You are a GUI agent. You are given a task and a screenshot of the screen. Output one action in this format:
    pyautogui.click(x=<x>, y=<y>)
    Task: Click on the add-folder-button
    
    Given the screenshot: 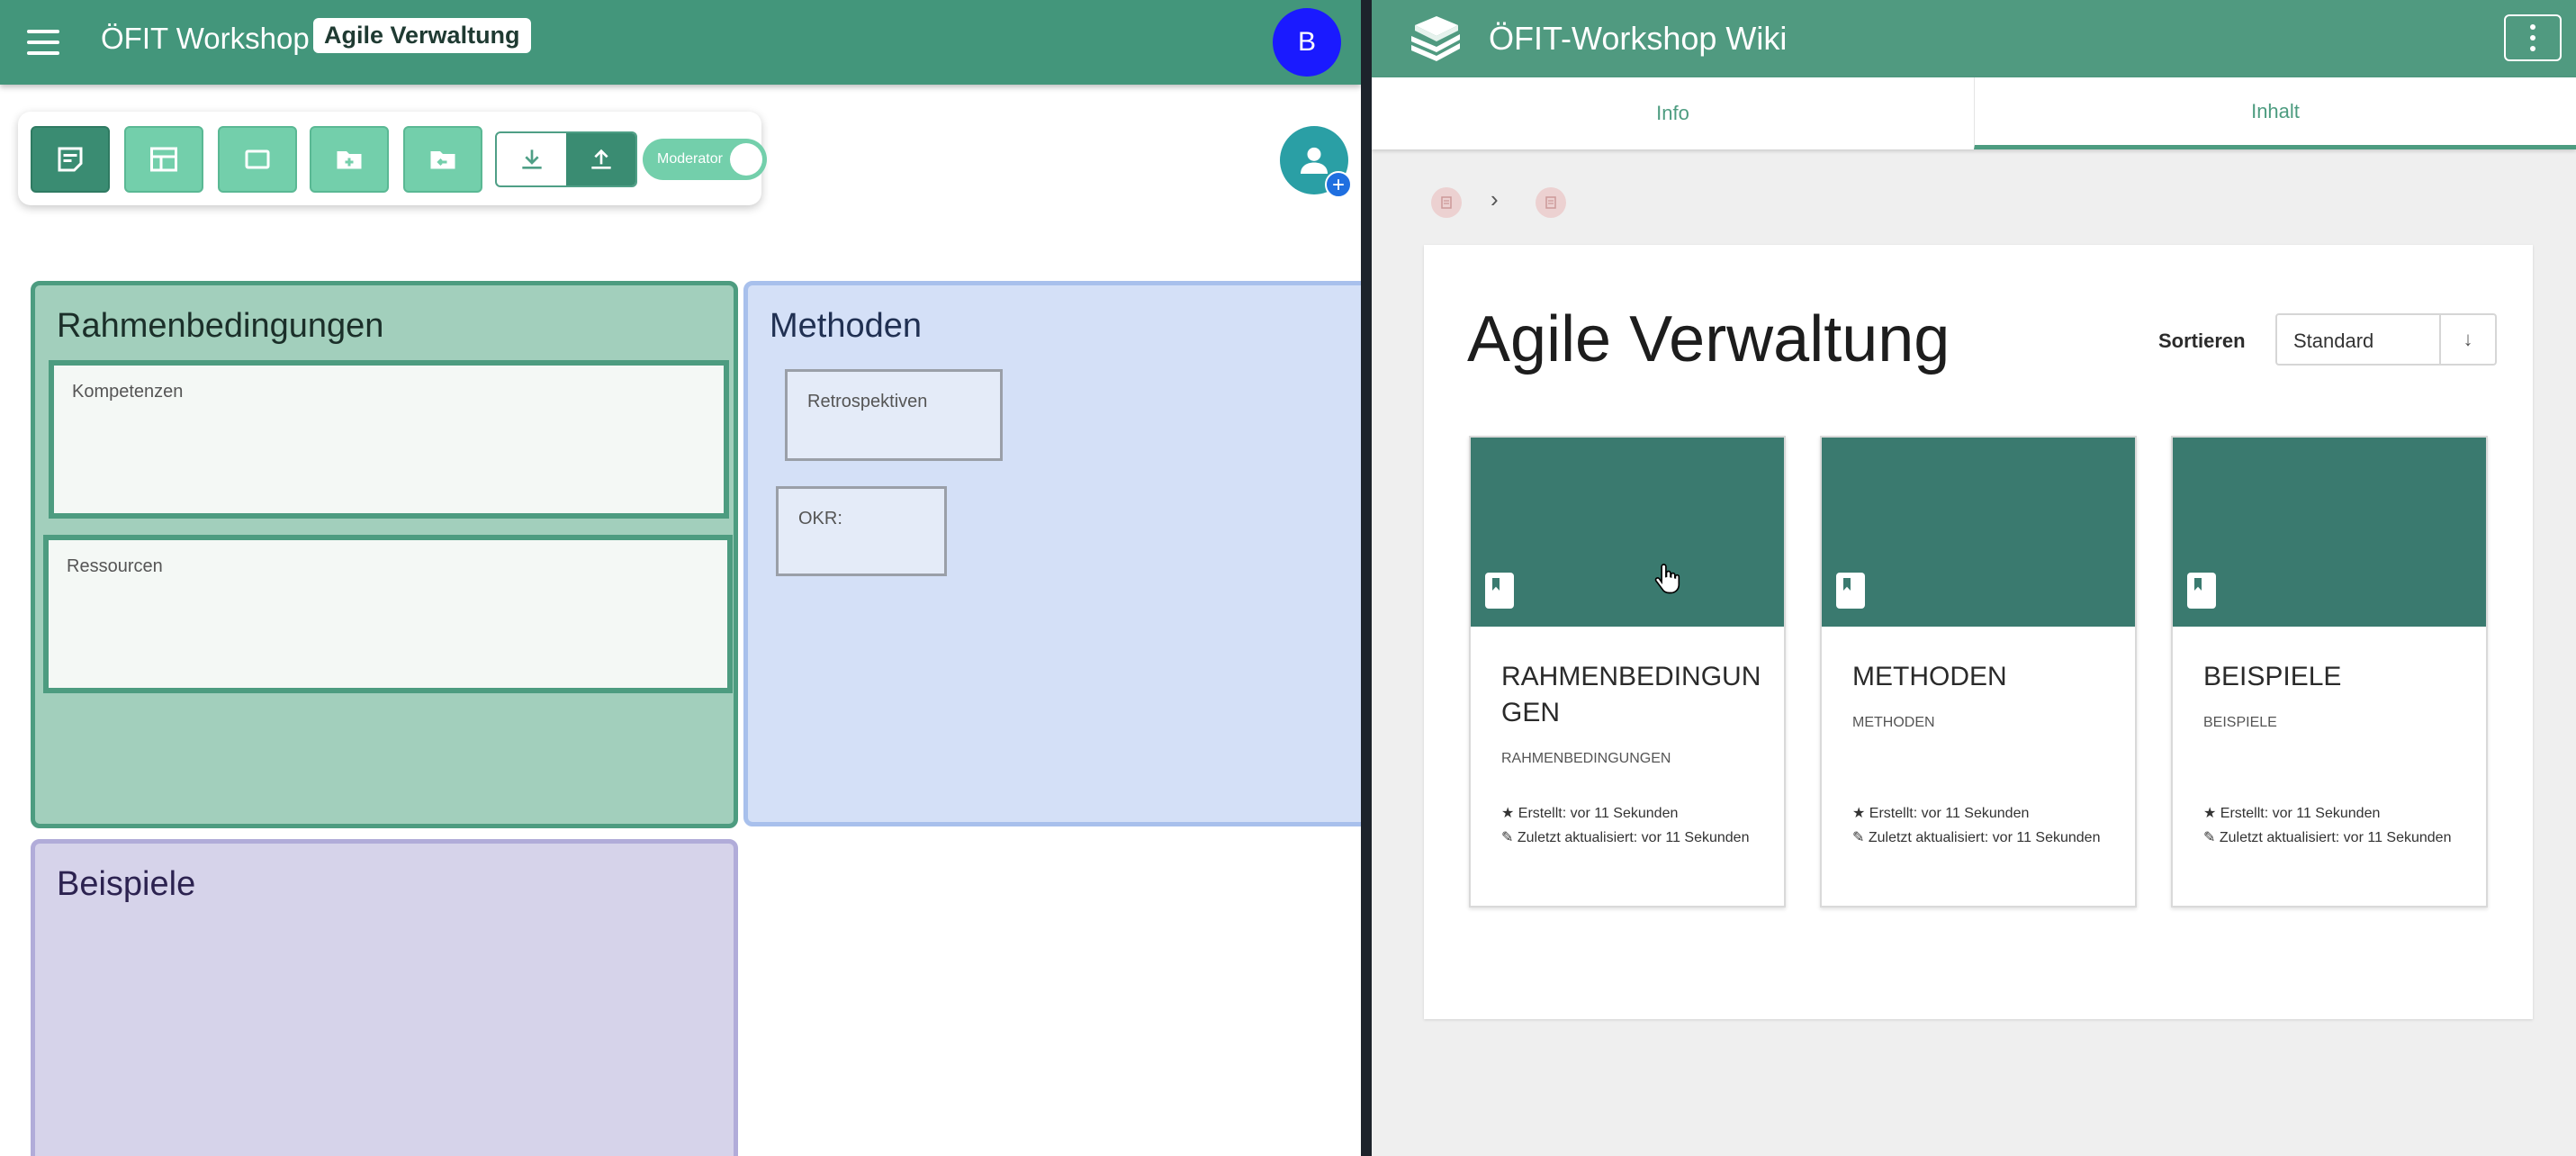 What is the action you would take?
    pyautogui.click(x=349, y=159)
    